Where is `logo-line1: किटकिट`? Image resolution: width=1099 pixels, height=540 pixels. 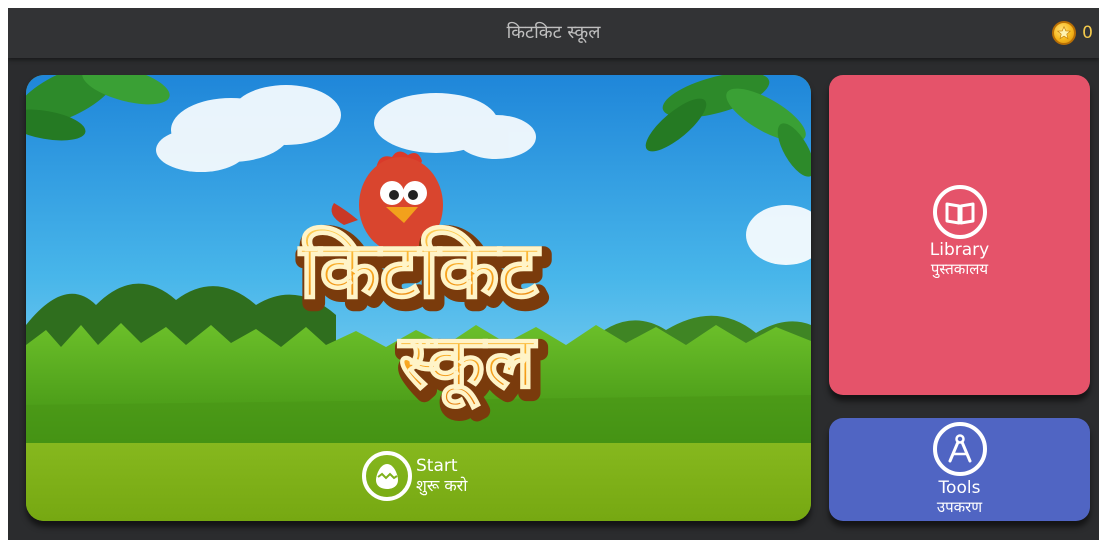
logo-line1: किटकिट is located at coordinates (420, 270).